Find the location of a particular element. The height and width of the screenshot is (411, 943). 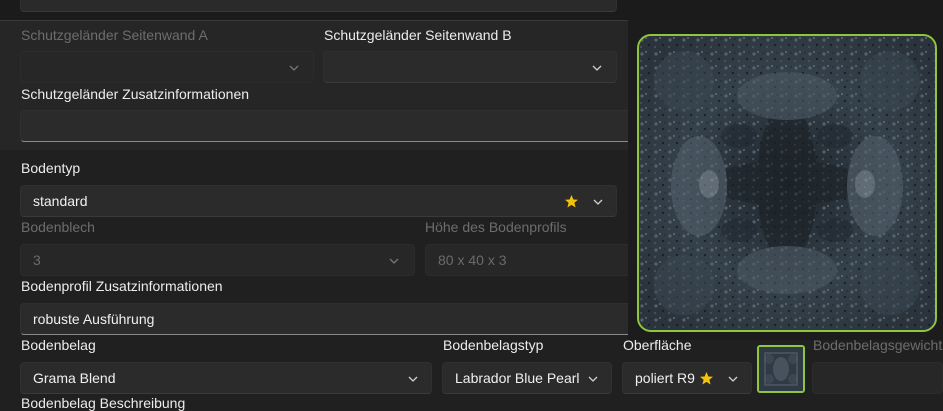

floor-covering-select: Grama Blend is located at coordinates (226, 378).